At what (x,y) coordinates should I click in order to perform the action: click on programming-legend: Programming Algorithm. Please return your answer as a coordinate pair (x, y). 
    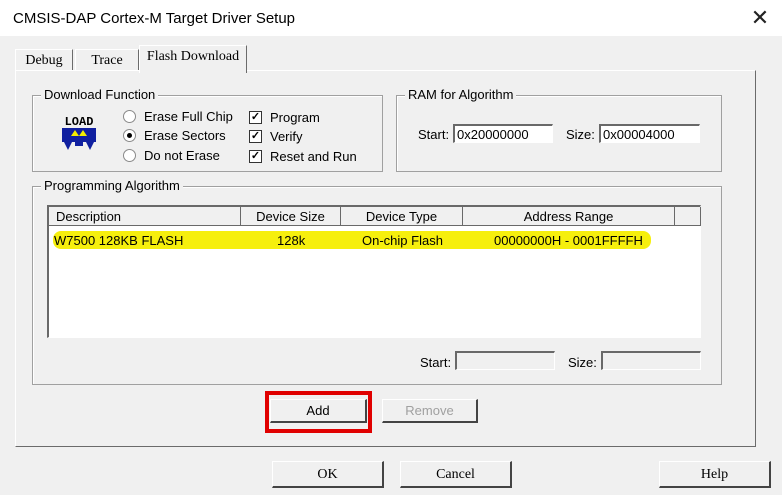
    Looking at the image, I should click on (112, 185).